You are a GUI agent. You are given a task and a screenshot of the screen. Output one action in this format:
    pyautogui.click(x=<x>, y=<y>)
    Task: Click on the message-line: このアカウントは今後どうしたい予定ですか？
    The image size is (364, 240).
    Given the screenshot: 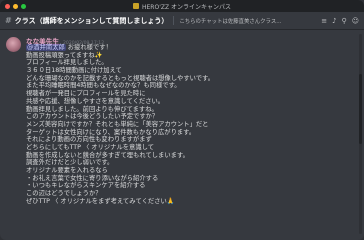 What is the action you would take?
    pyautogui.click(x=92, y=117)
    